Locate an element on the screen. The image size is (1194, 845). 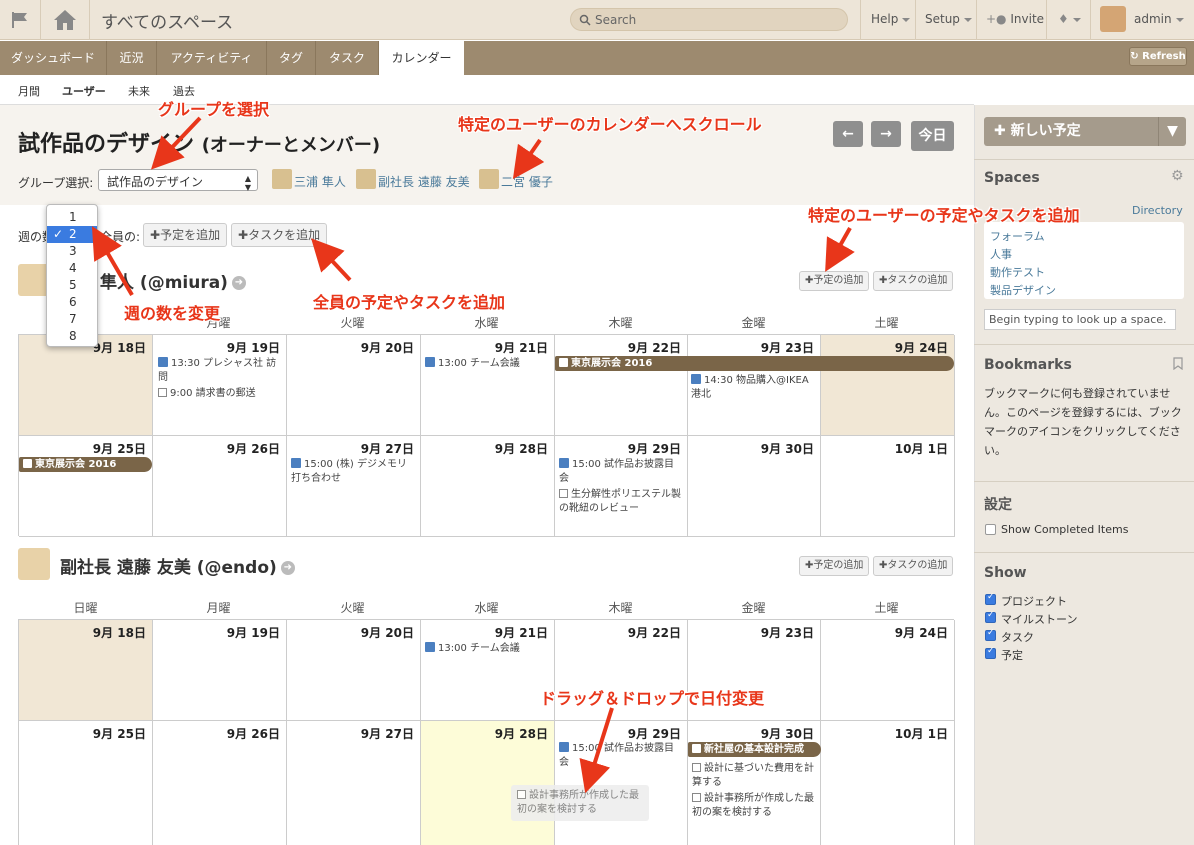
today-button: 今日 is located at coordinates (932, 136).